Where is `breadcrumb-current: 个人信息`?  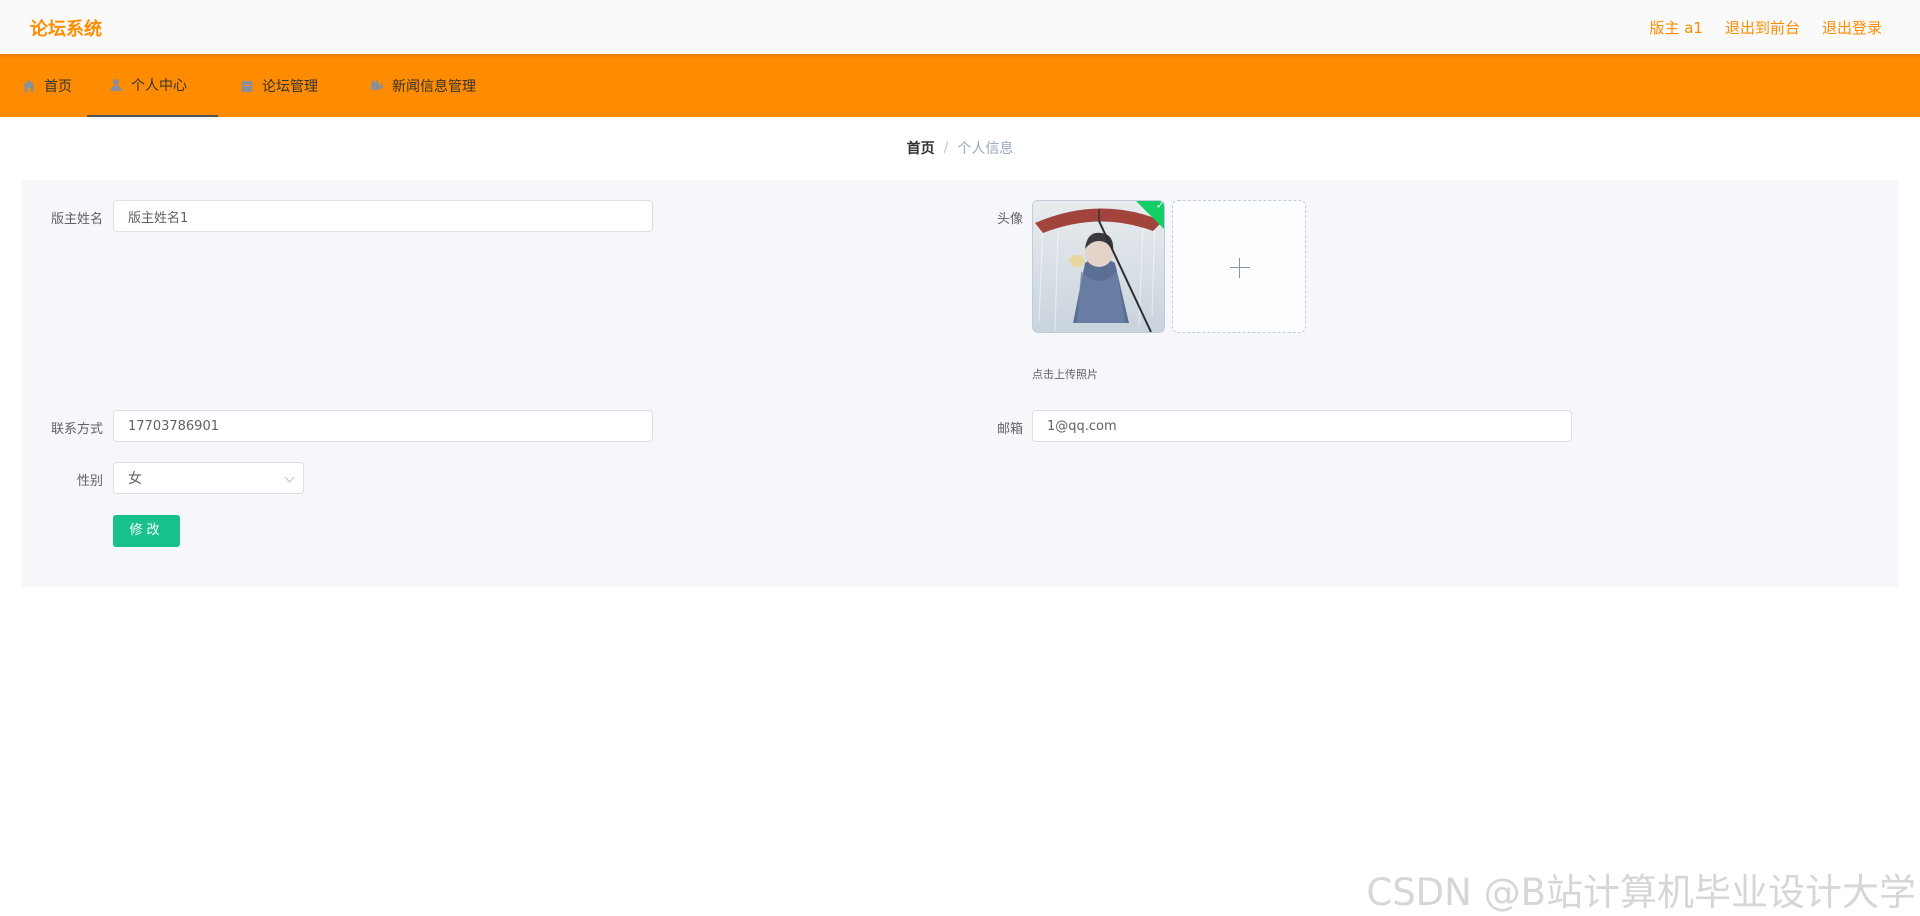 breadcrumb-current: 个人信息 is located at coordinates (985, 148).